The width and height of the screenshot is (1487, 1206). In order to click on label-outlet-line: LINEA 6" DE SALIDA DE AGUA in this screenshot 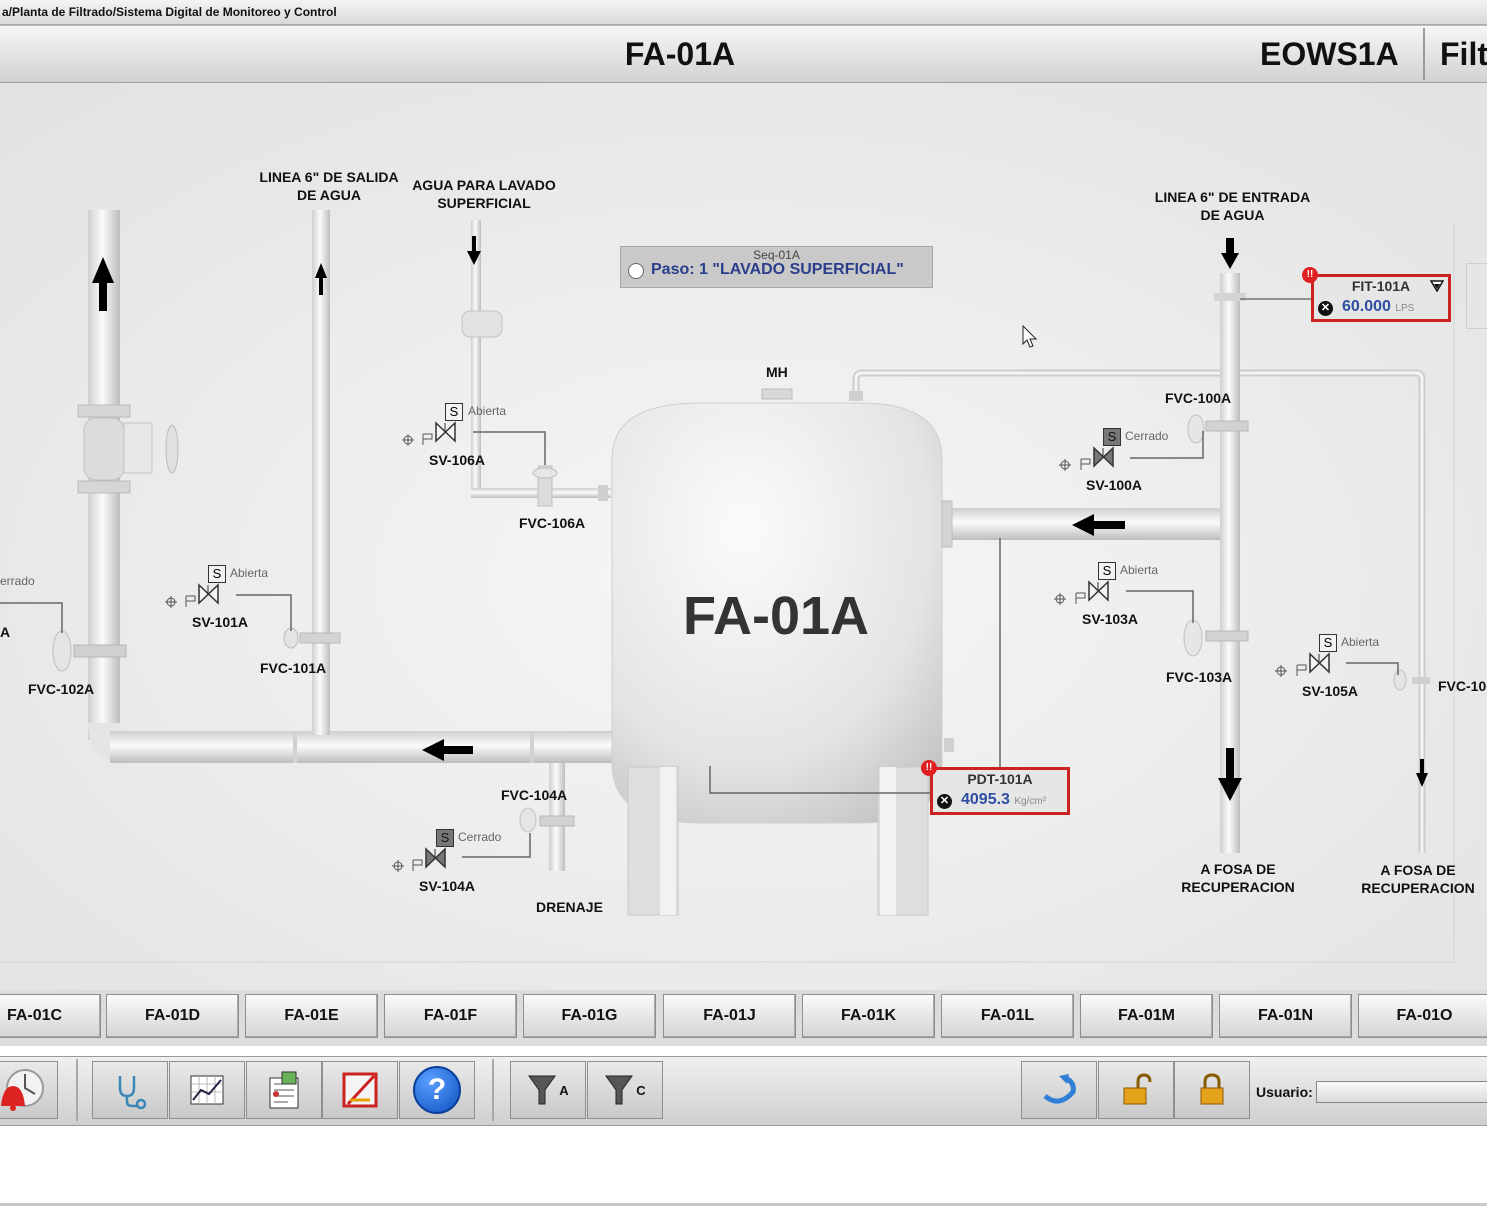, I will do `click(329, 186)`.